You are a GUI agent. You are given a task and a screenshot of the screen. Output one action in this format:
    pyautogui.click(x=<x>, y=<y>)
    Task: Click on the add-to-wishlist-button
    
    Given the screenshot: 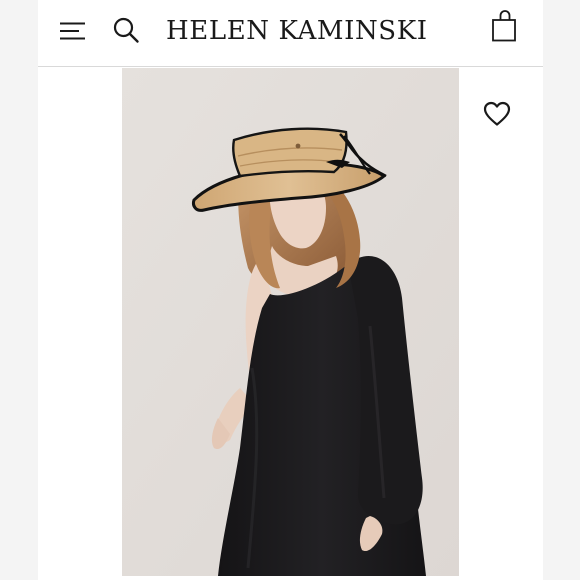 What is the action you would take?
    pyautogui.click(x=497, y=114)
    